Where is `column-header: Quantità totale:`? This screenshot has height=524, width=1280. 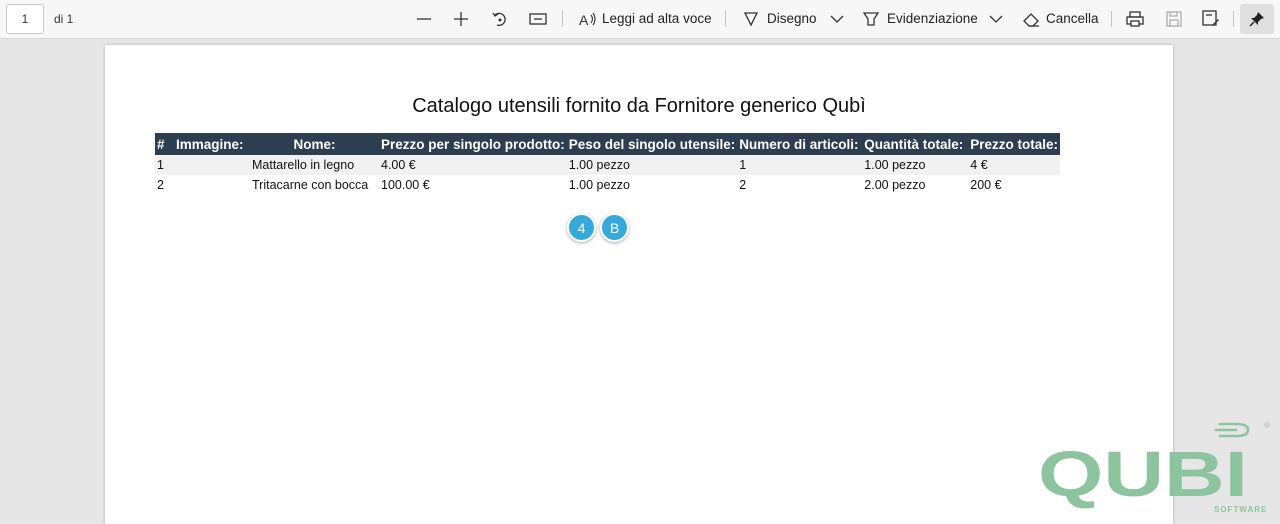 column-header: Quantità totale: is located at coordinates (915, 144).